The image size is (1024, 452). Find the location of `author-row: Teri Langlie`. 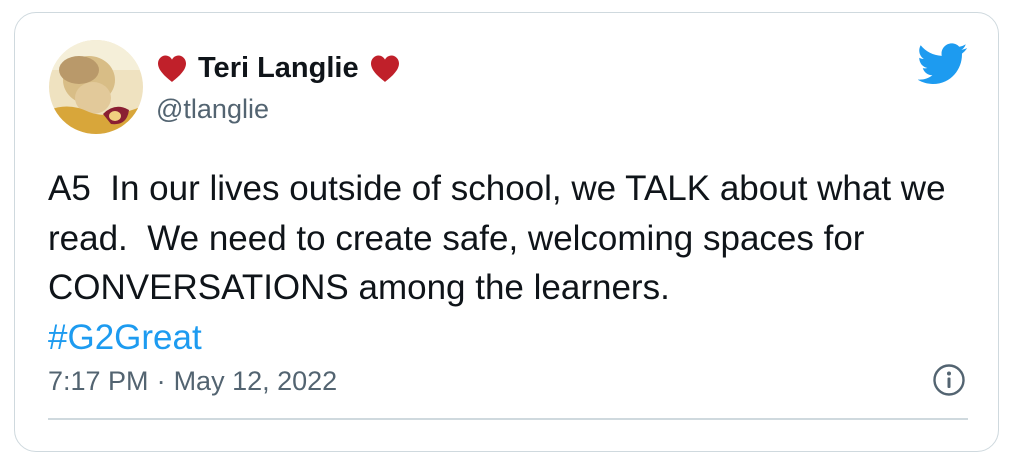

author-row: Teri Langlie is located at coordinates (278, 68).